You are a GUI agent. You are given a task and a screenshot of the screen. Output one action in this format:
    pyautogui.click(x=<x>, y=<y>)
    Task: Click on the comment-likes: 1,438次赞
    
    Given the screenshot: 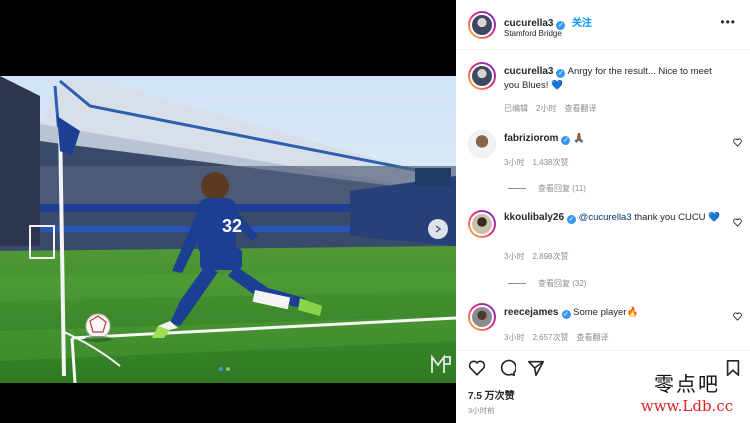 What is the action you would take?
    pyautogui.click(x=550, y=162)
    